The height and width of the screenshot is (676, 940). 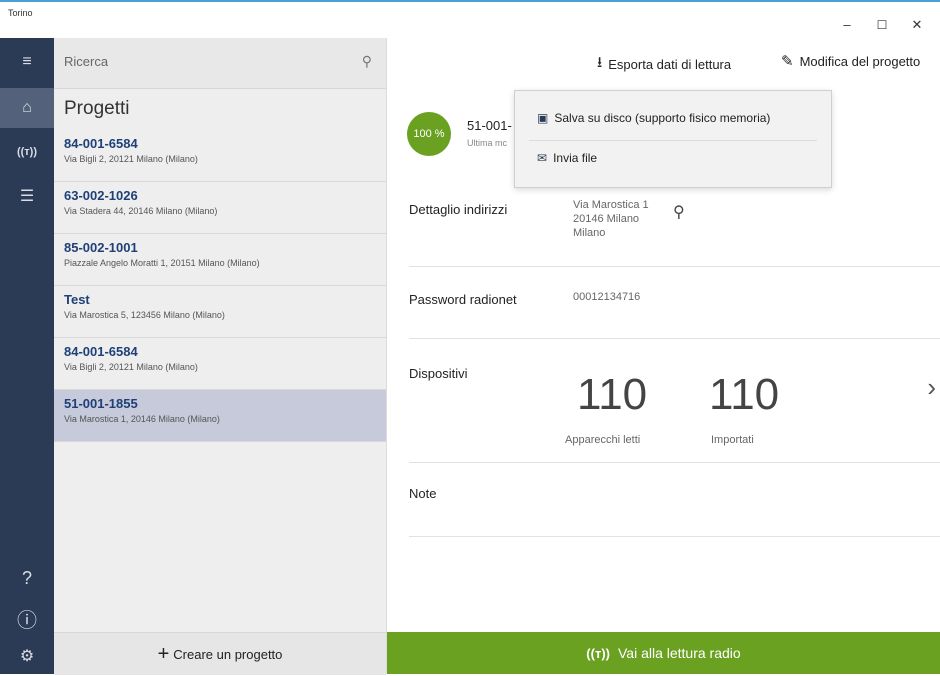 I want to click on create-project-button: + Creare un progetto, so click(x=220, y=653).